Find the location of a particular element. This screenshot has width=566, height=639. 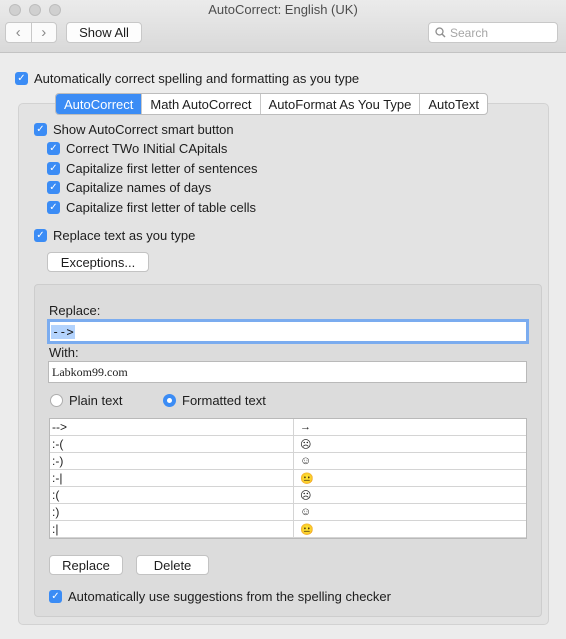

search-placeholder: Search is located at coordinates (469, 32).